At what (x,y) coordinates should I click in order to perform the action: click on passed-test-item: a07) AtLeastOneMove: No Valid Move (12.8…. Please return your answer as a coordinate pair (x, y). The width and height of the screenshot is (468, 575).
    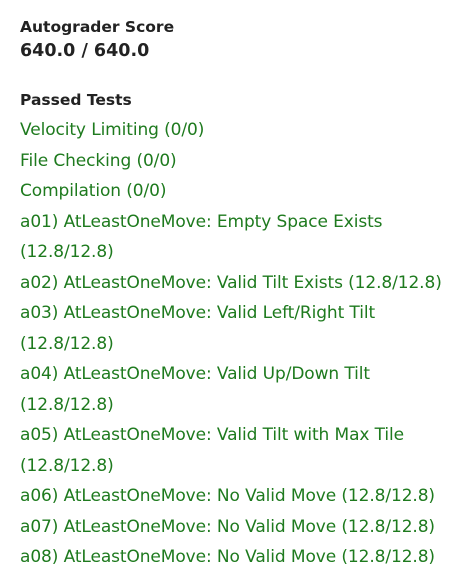
    Looking at the image, I should click on (241, 527).